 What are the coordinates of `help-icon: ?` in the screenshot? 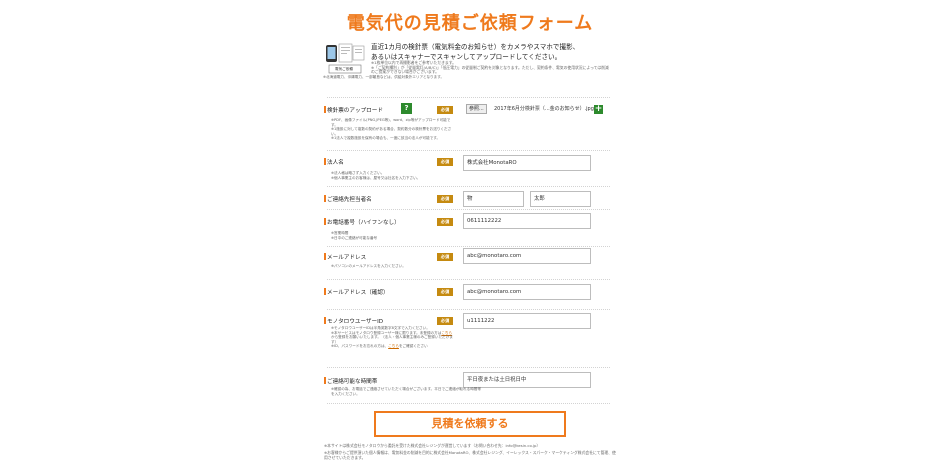 It's located at (406, 108).